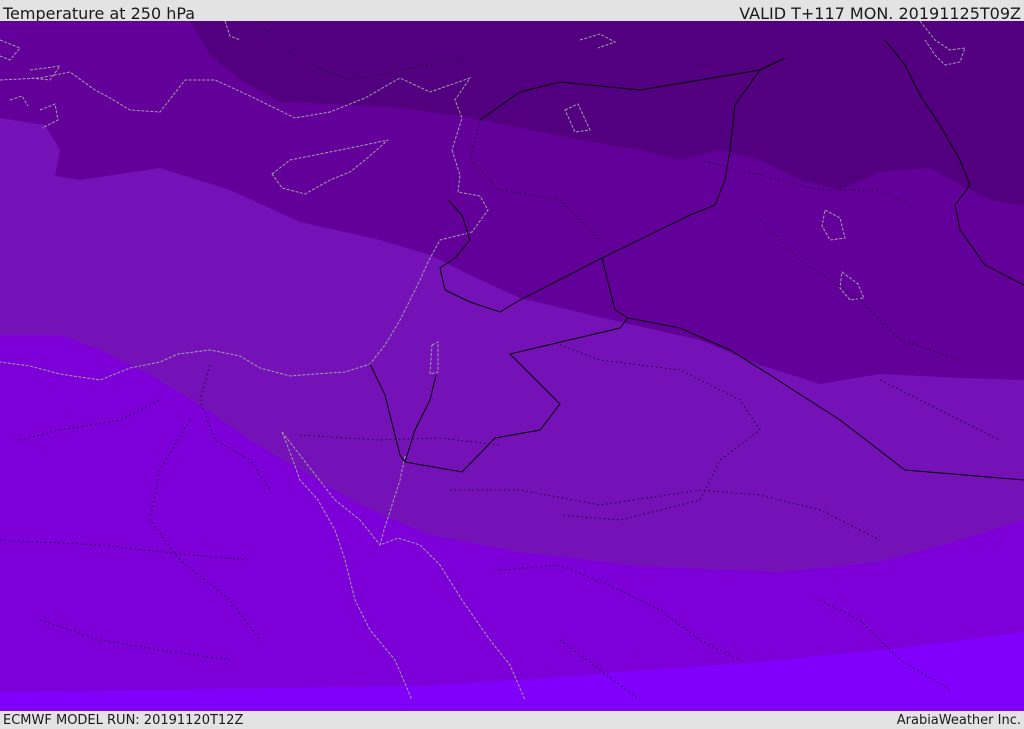  What do you see at coordinates (123, 720) in the screenshot?
I see `model-run-label: ECMWF MODEL RUN: 20191120T12Z` at bounding box center [123, 720].